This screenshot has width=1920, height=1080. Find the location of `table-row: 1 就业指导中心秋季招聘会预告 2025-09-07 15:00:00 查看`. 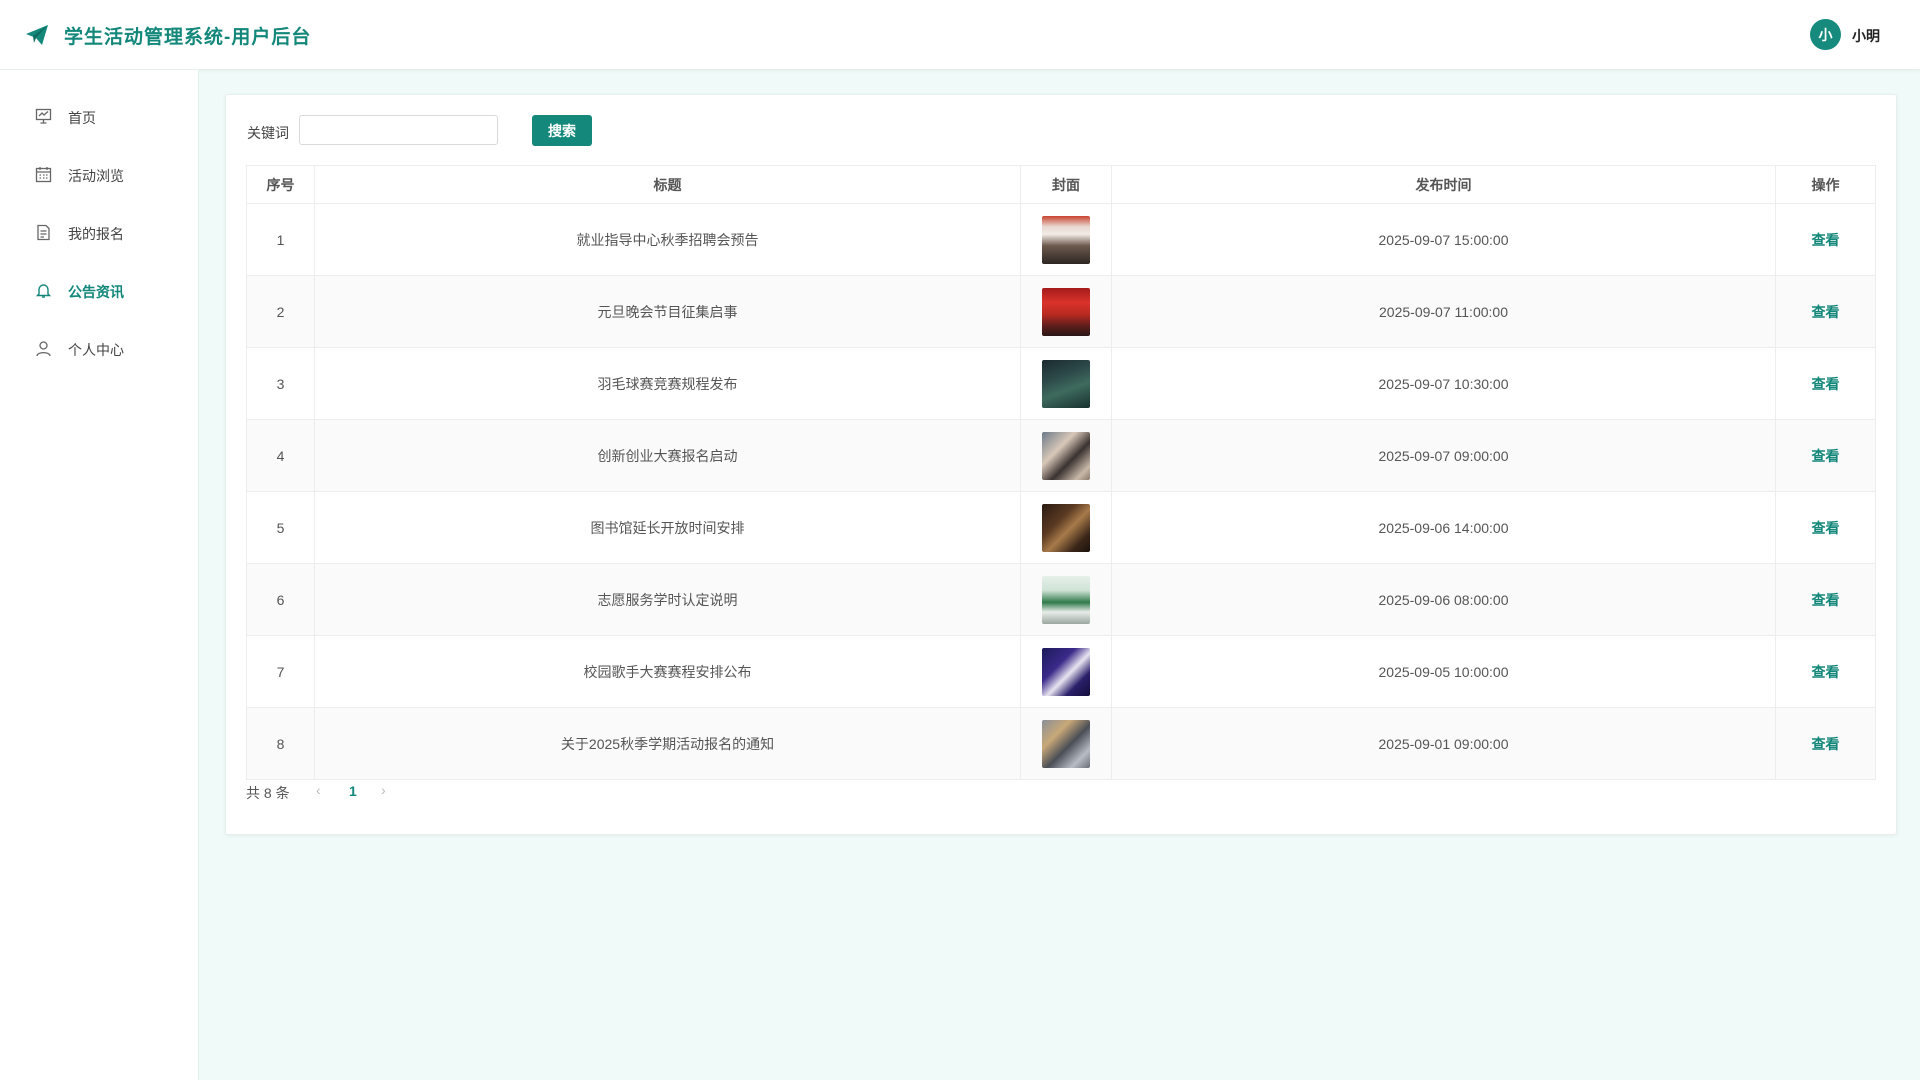

table-row: 1 就业指导中心秋季招聘会预告 2025-09-07 15:00:00 查看 is located at coordinates (1061, 239).